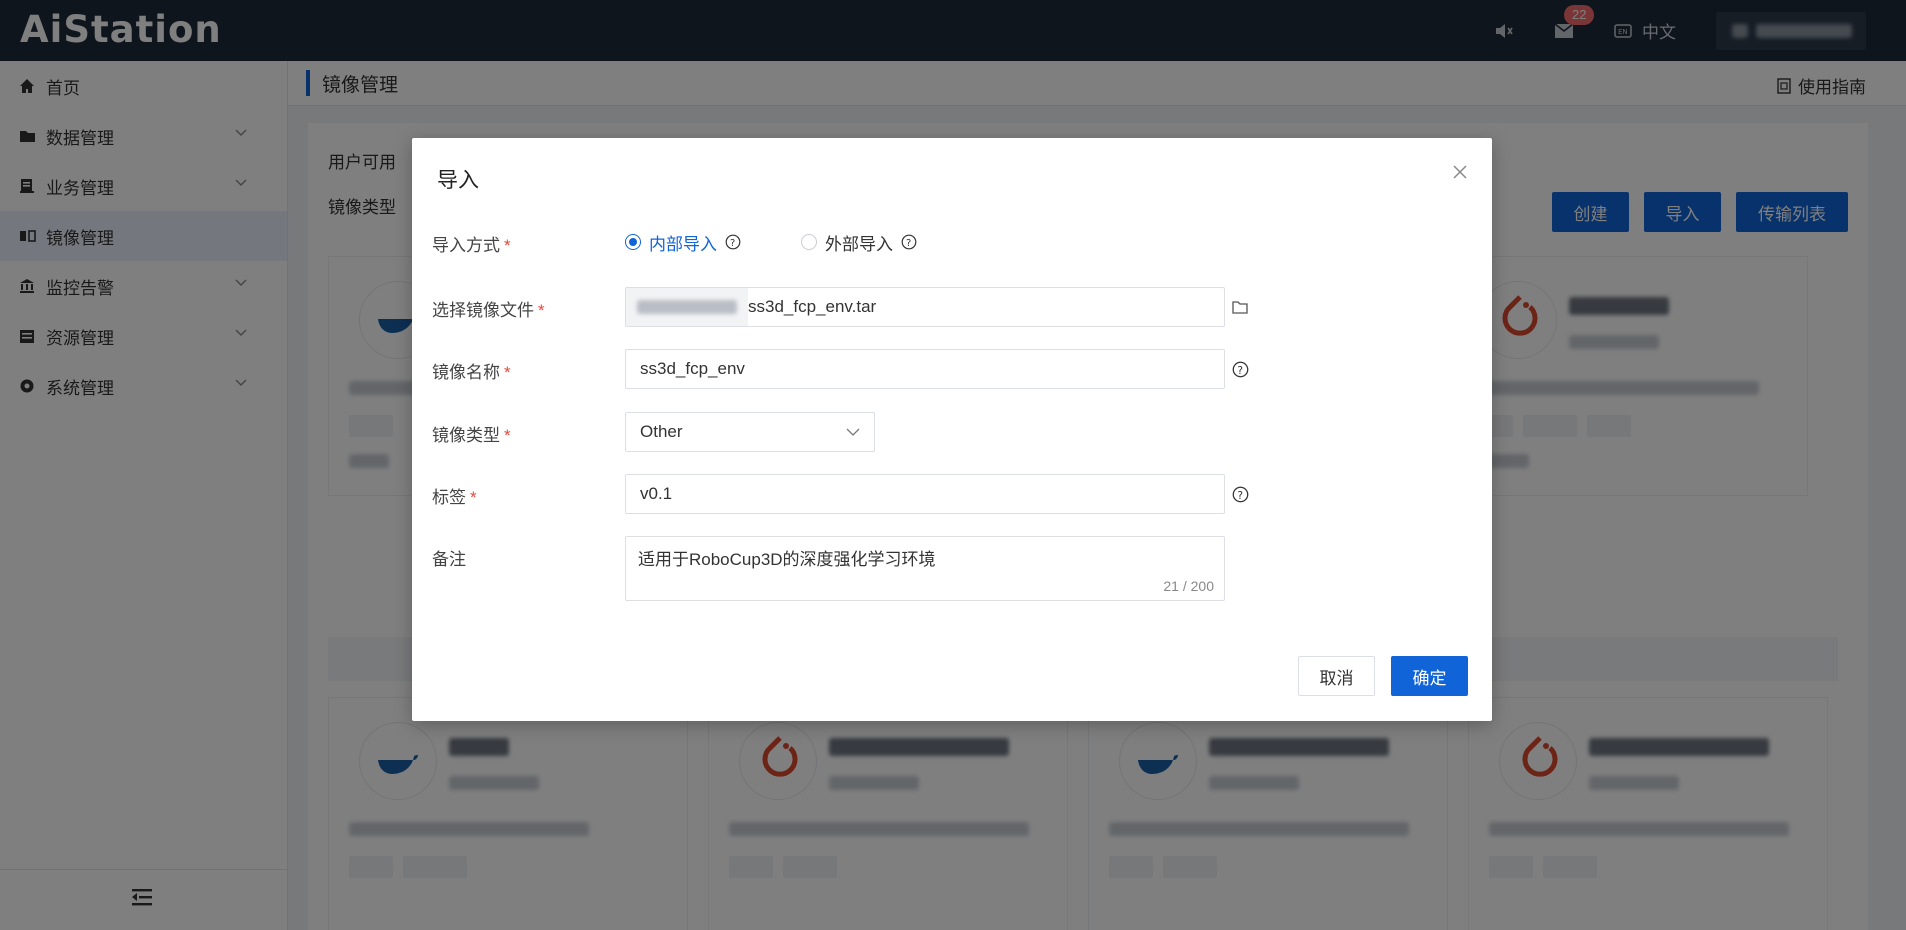 The image size is (1906, 930). I want to click on radio-external-import: 外部导入 ?, so click(859, 242).